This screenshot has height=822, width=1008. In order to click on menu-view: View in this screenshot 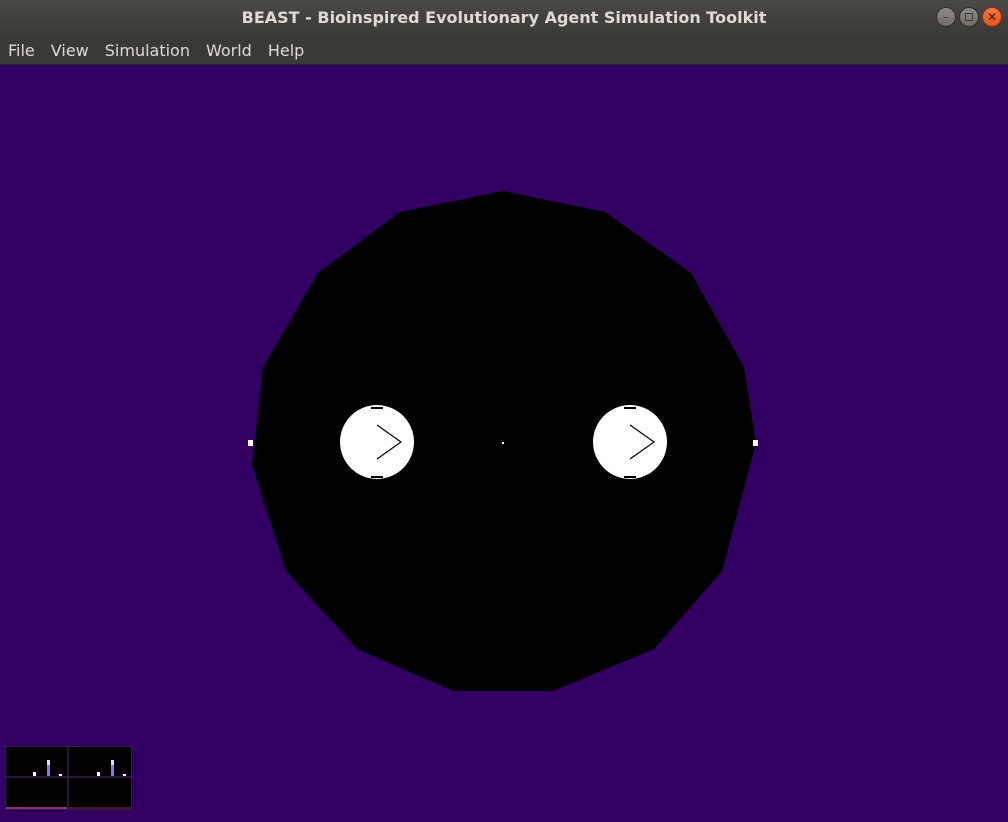, I will do `click(70, 50)`.